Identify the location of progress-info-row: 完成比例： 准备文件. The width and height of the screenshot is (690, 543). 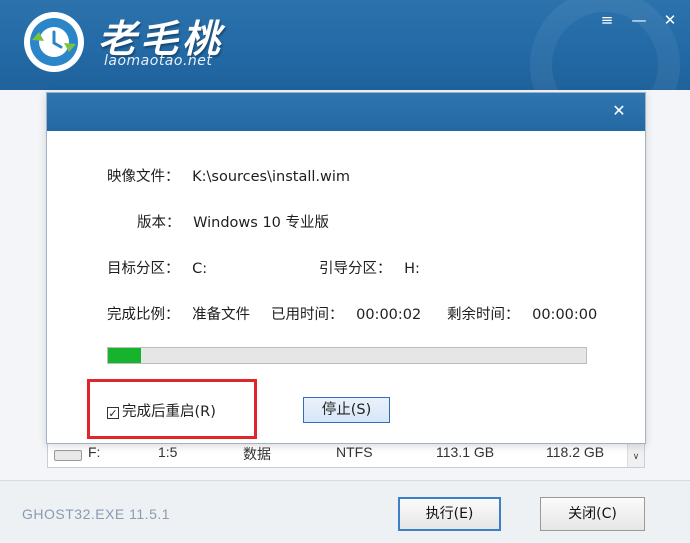
(178, 313).